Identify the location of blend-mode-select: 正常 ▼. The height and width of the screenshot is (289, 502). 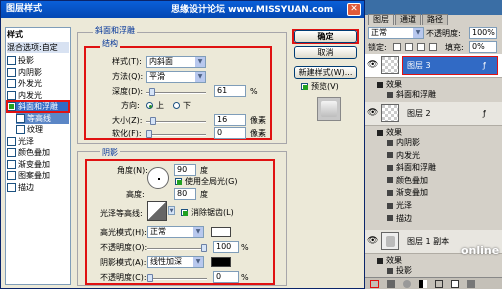
(396, 33).